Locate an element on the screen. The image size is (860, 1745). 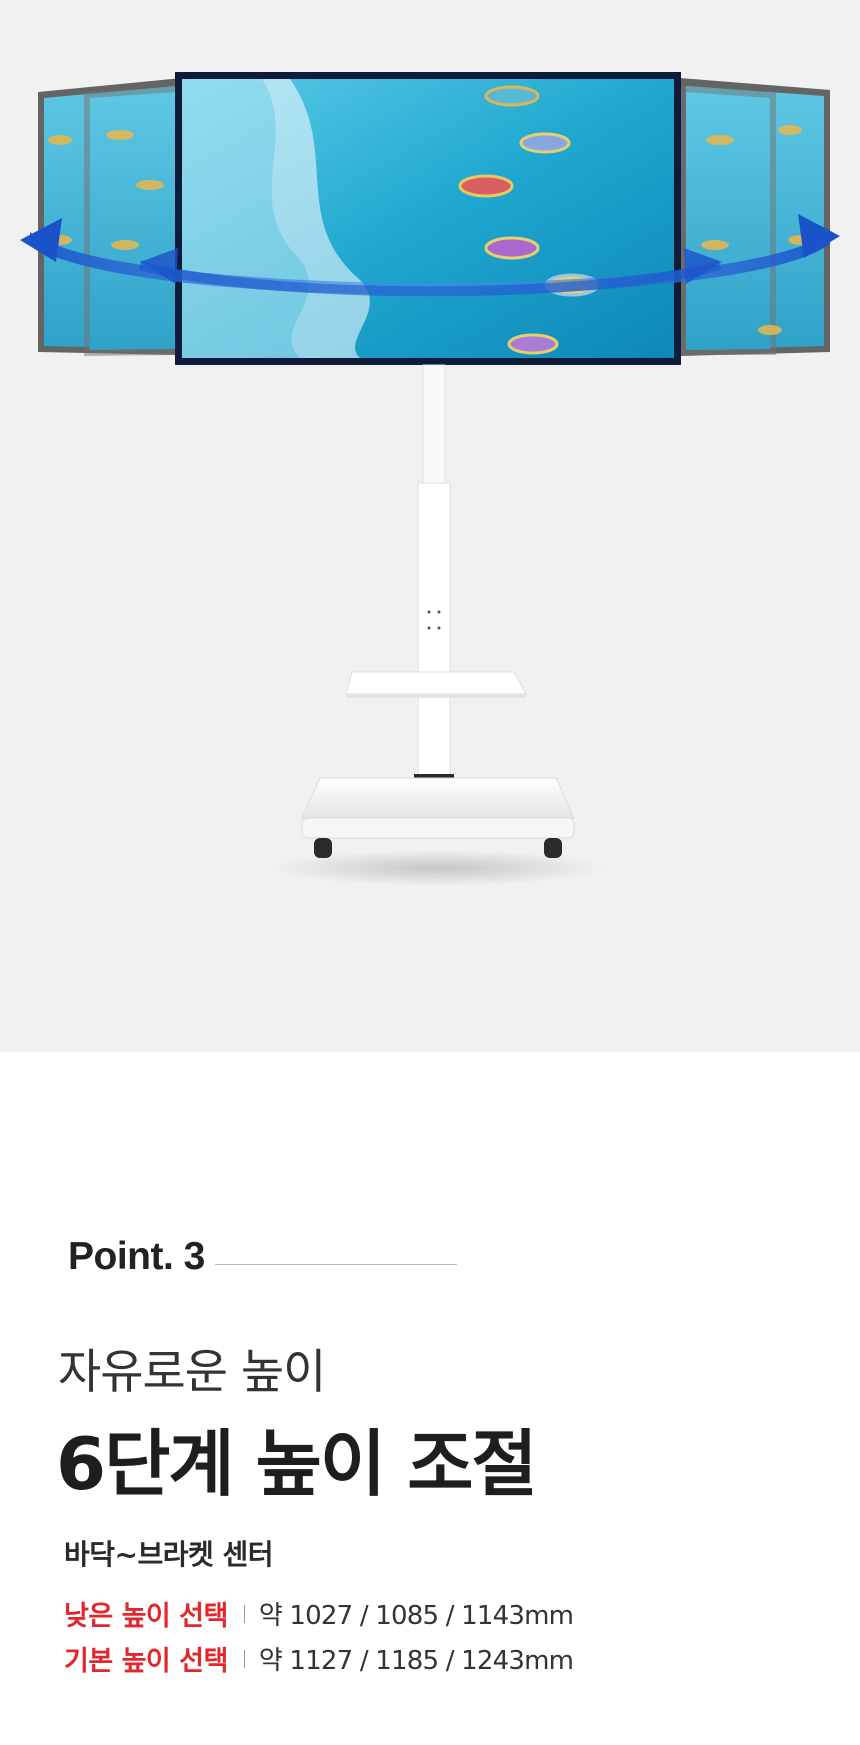
spec-label: 기본 높이 선택 is located at coordinates (146, 1661).